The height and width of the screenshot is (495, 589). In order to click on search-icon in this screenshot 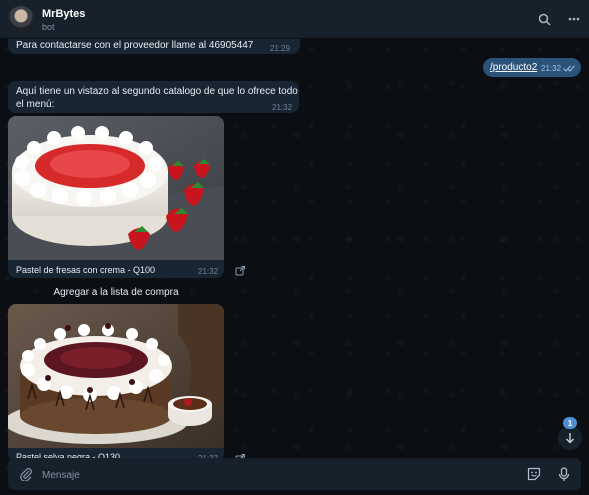, I will do `click(544, 19)`.